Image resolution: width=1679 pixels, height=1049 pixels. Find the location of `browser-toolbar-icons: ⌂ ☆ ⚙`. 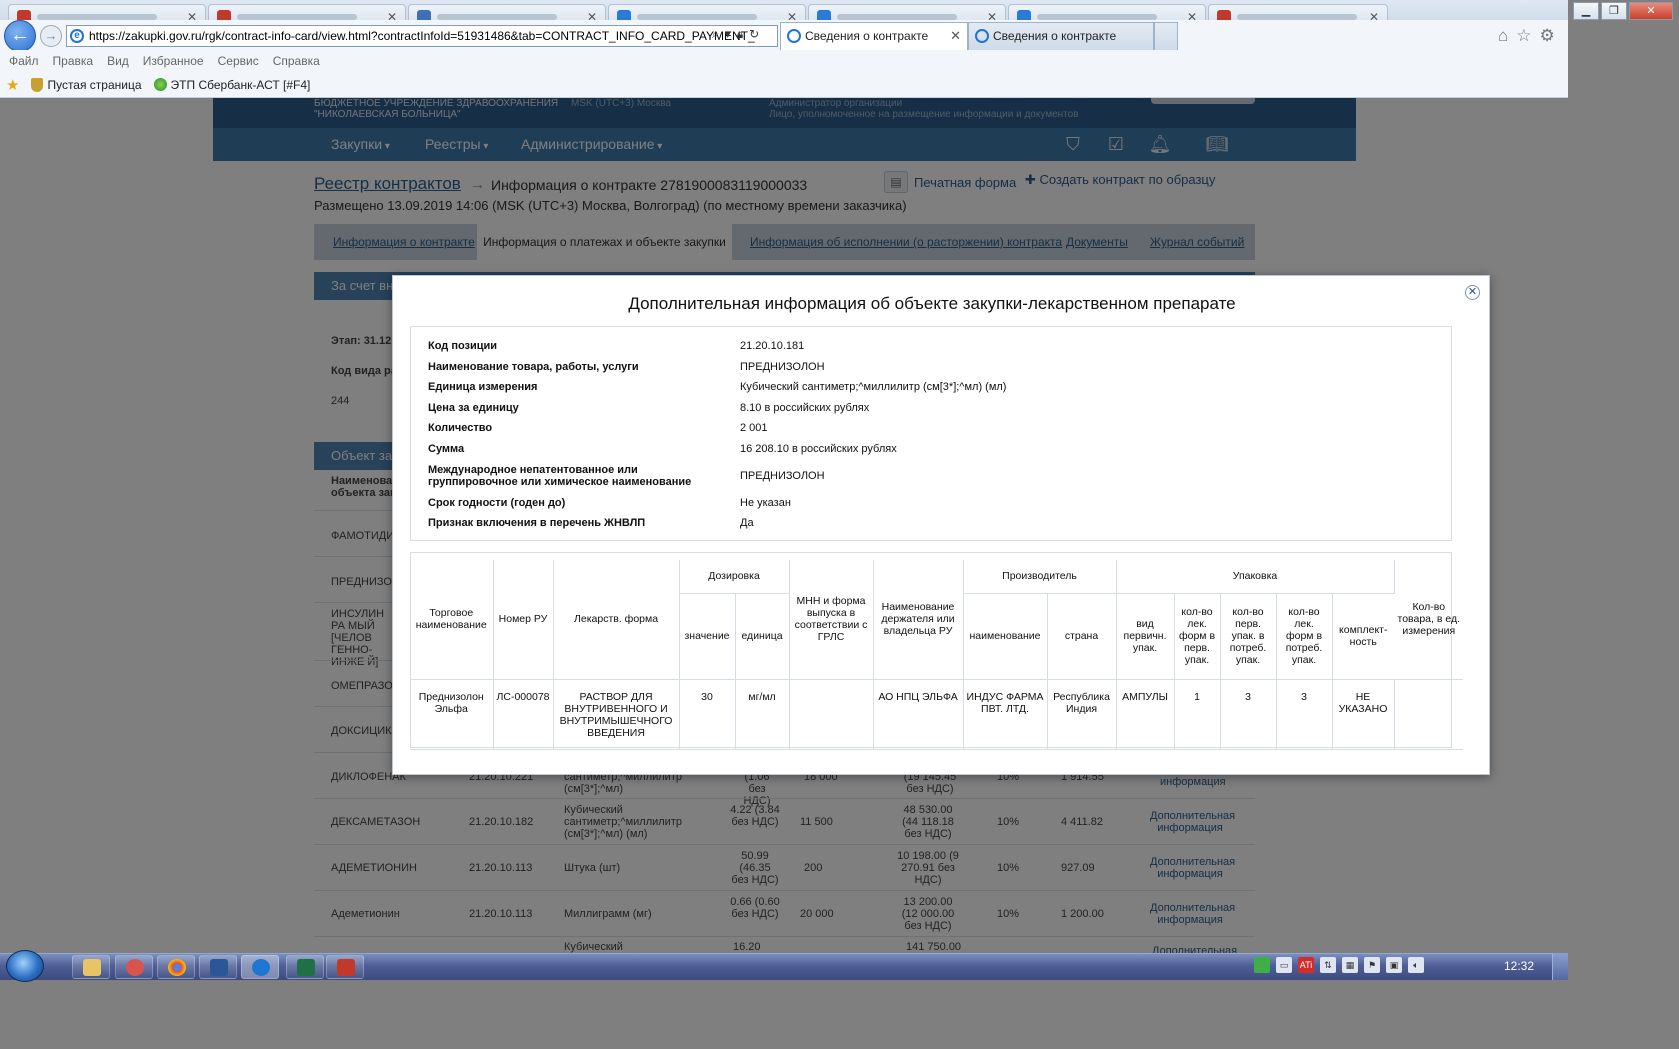

browser-toolbar-icons: ⌂ ☆ ⚙ is located at coordinates (1526, 36).